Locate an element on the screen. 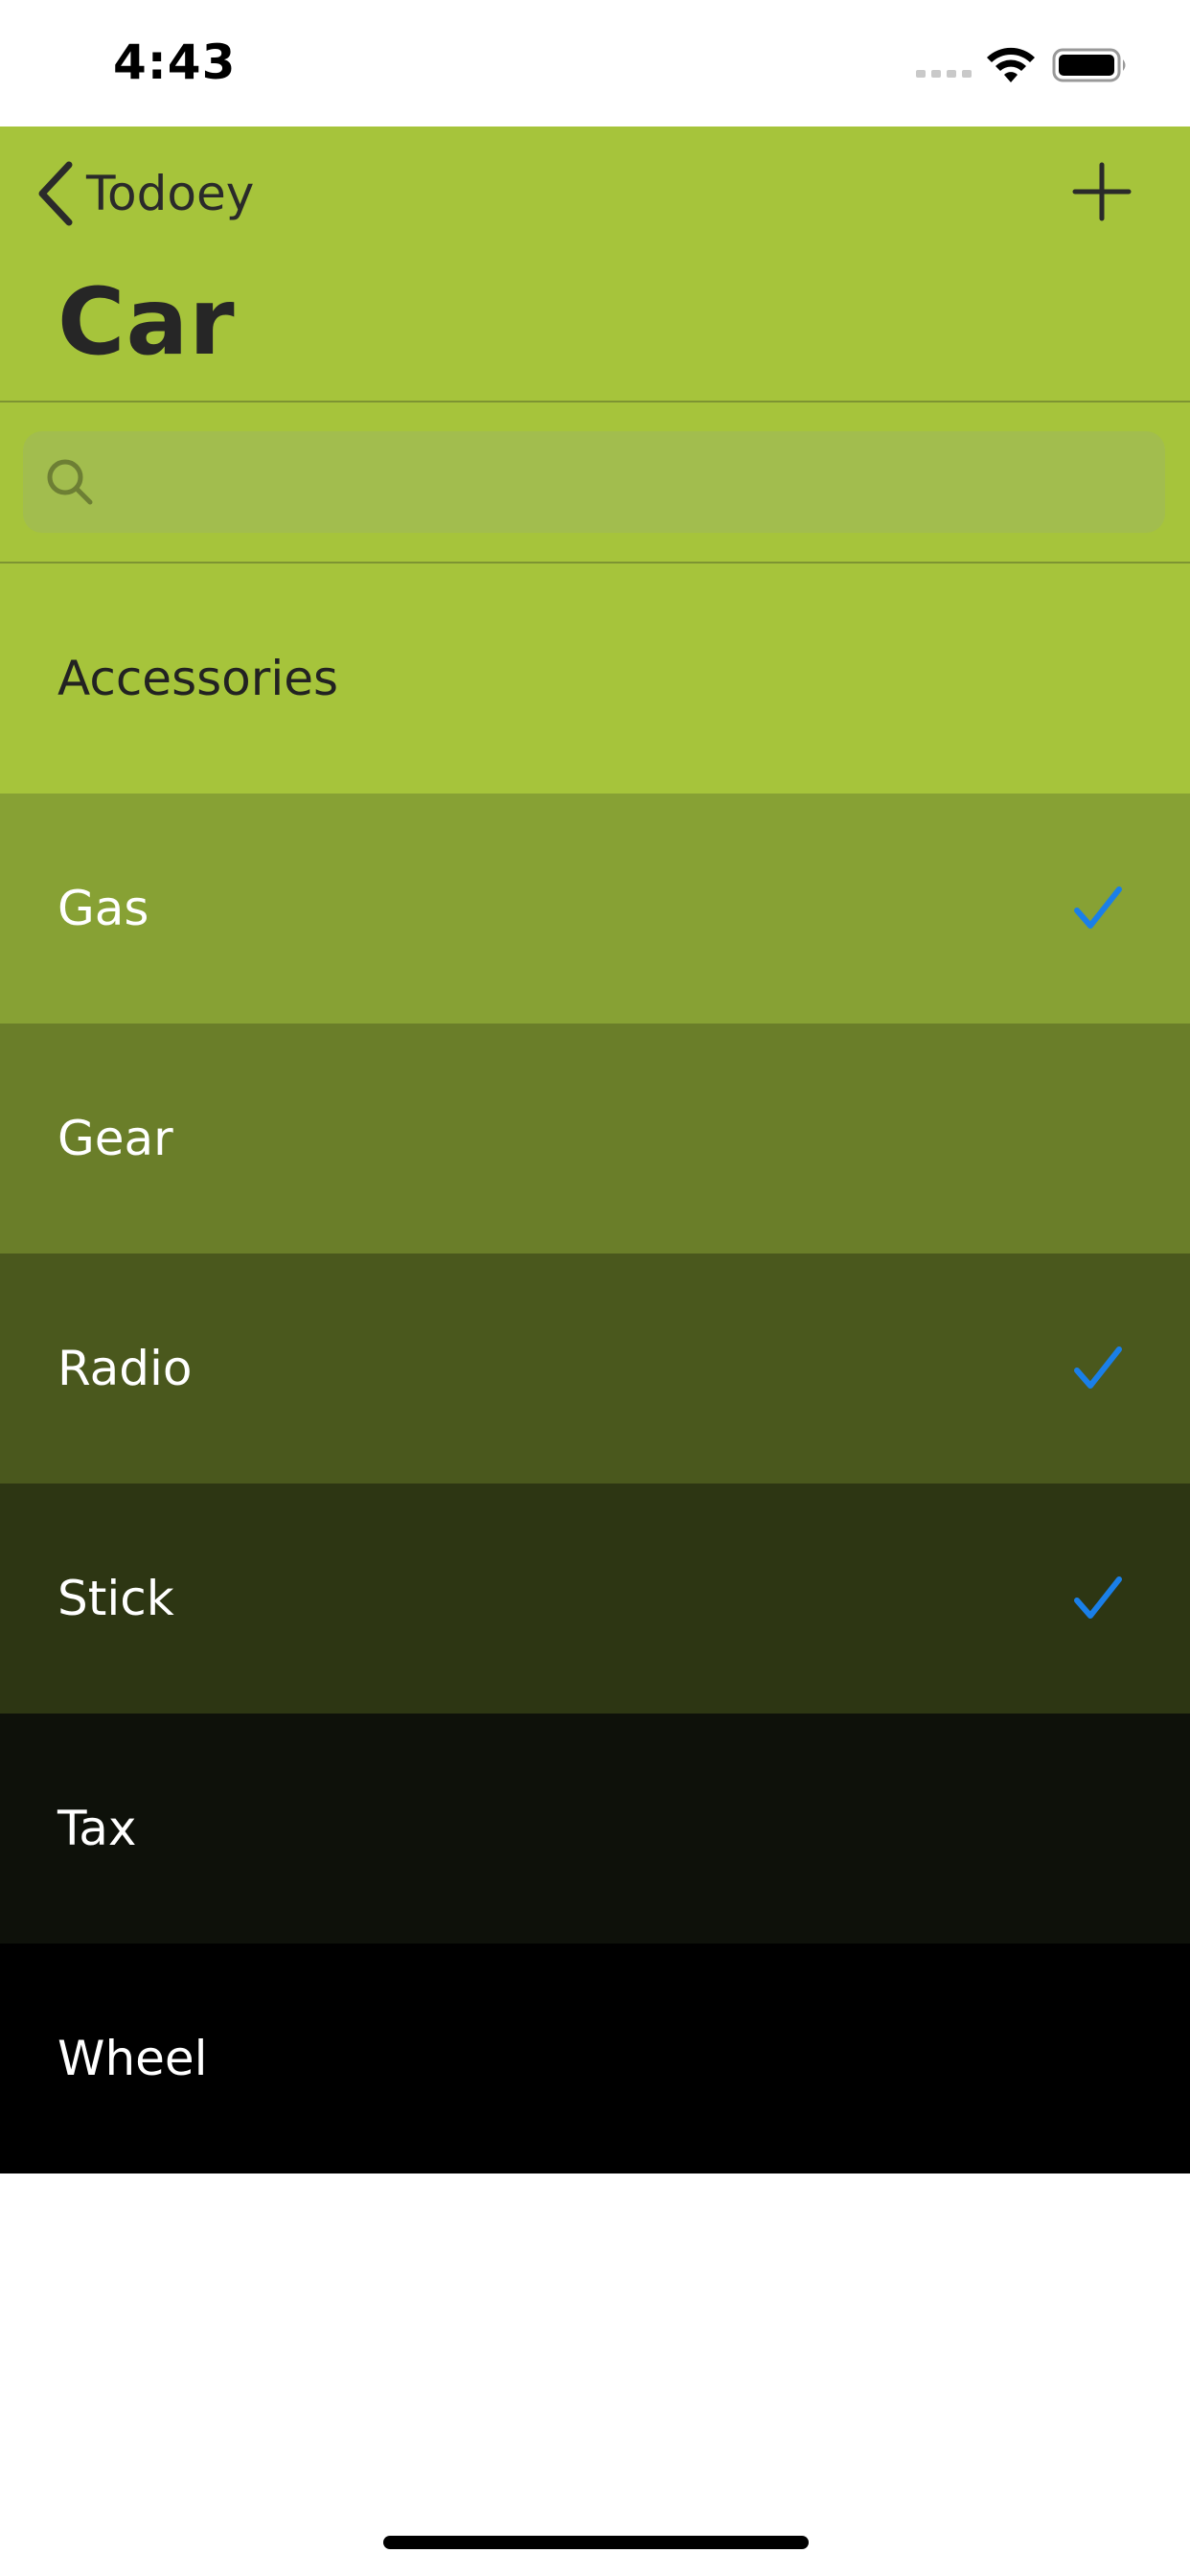 The height and width of the screenshot is (2576, 1190). item-label: Gas is located at coordinates (103, 908).